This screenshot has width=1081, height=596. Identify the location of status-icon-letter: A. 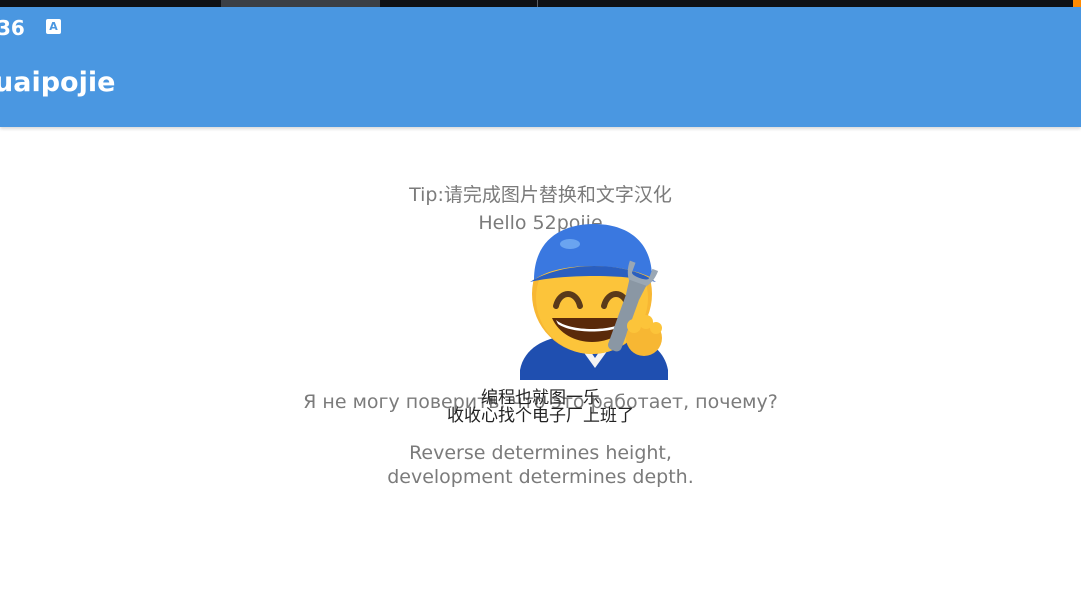
(53, 26).